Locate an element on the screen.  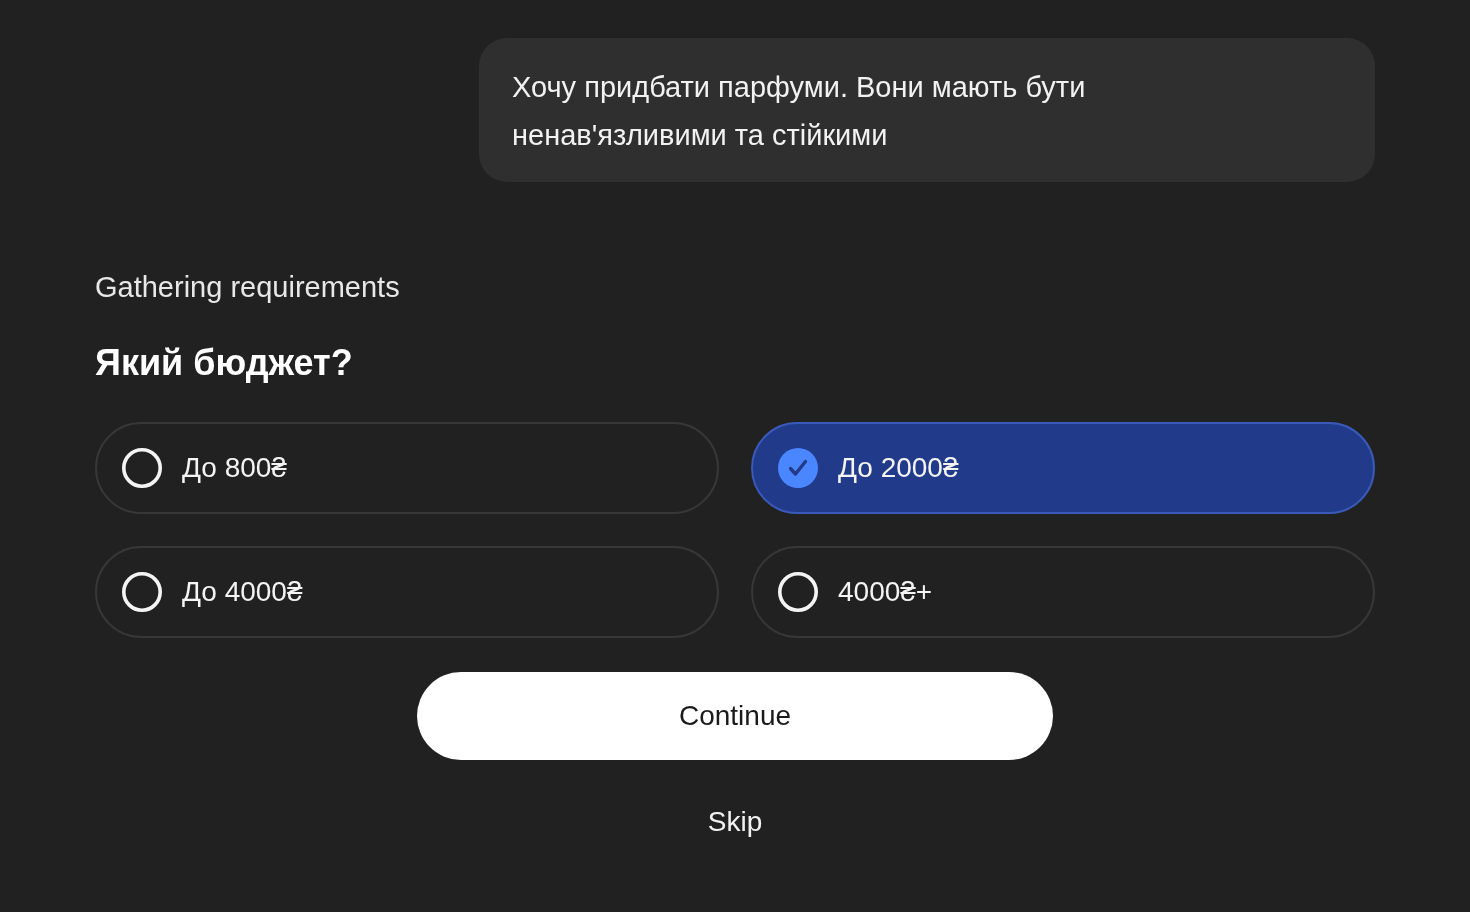
message-bubble: Хочу придбати парфуми. Вони мають бути ненав'язливими та стійкими is located at coordinates (927, 110).